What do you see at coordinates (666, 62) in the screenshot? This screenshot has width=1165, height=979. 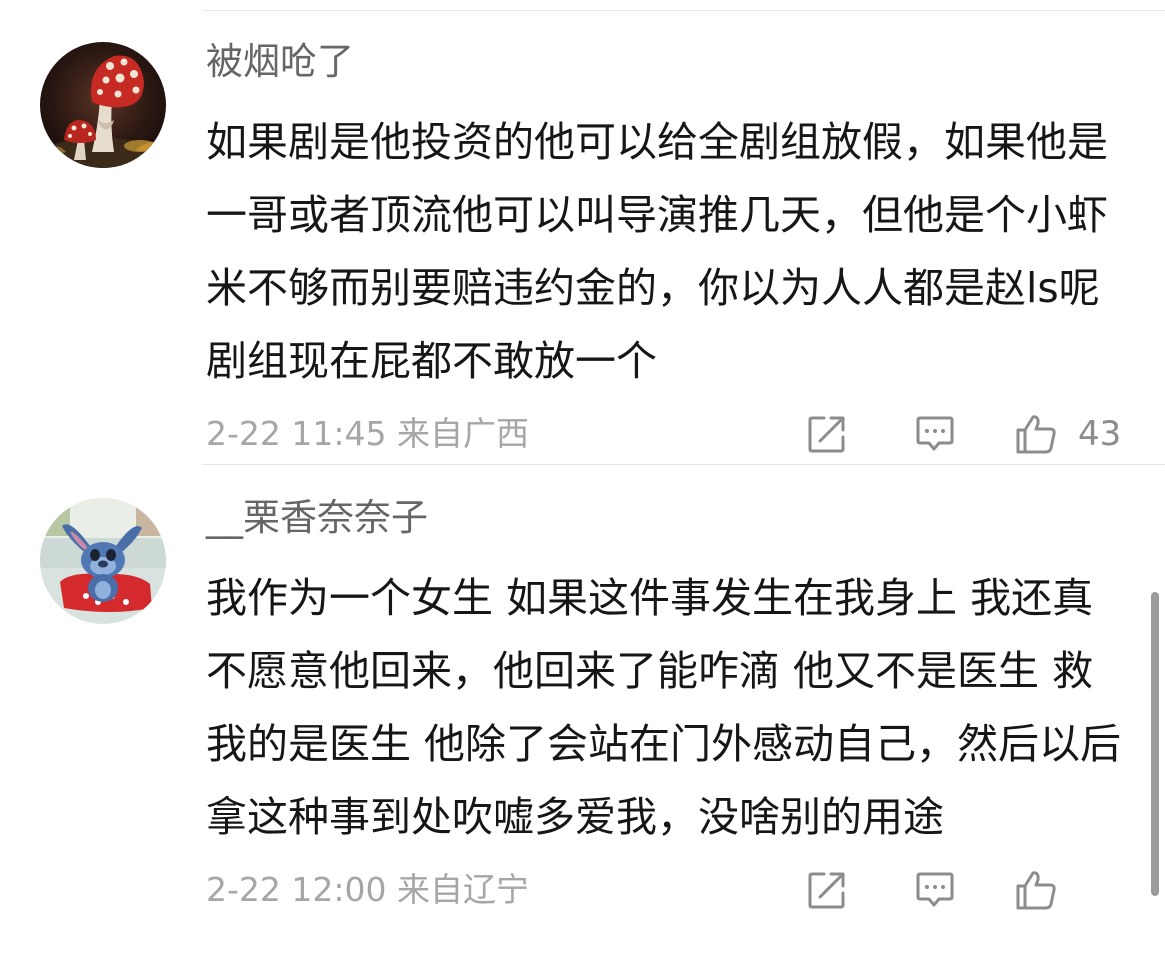 I see `username: 被烟呛了` at bounding box center [666, 62].